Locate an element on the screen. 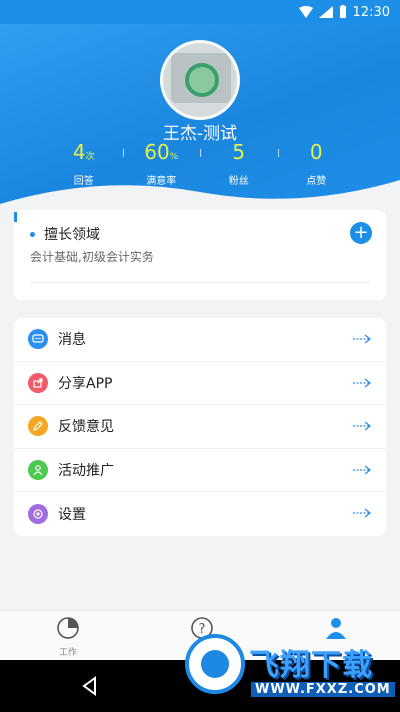 This screenshot has height=712, width=400. card-accent-line is located at coordinates (15, 217).